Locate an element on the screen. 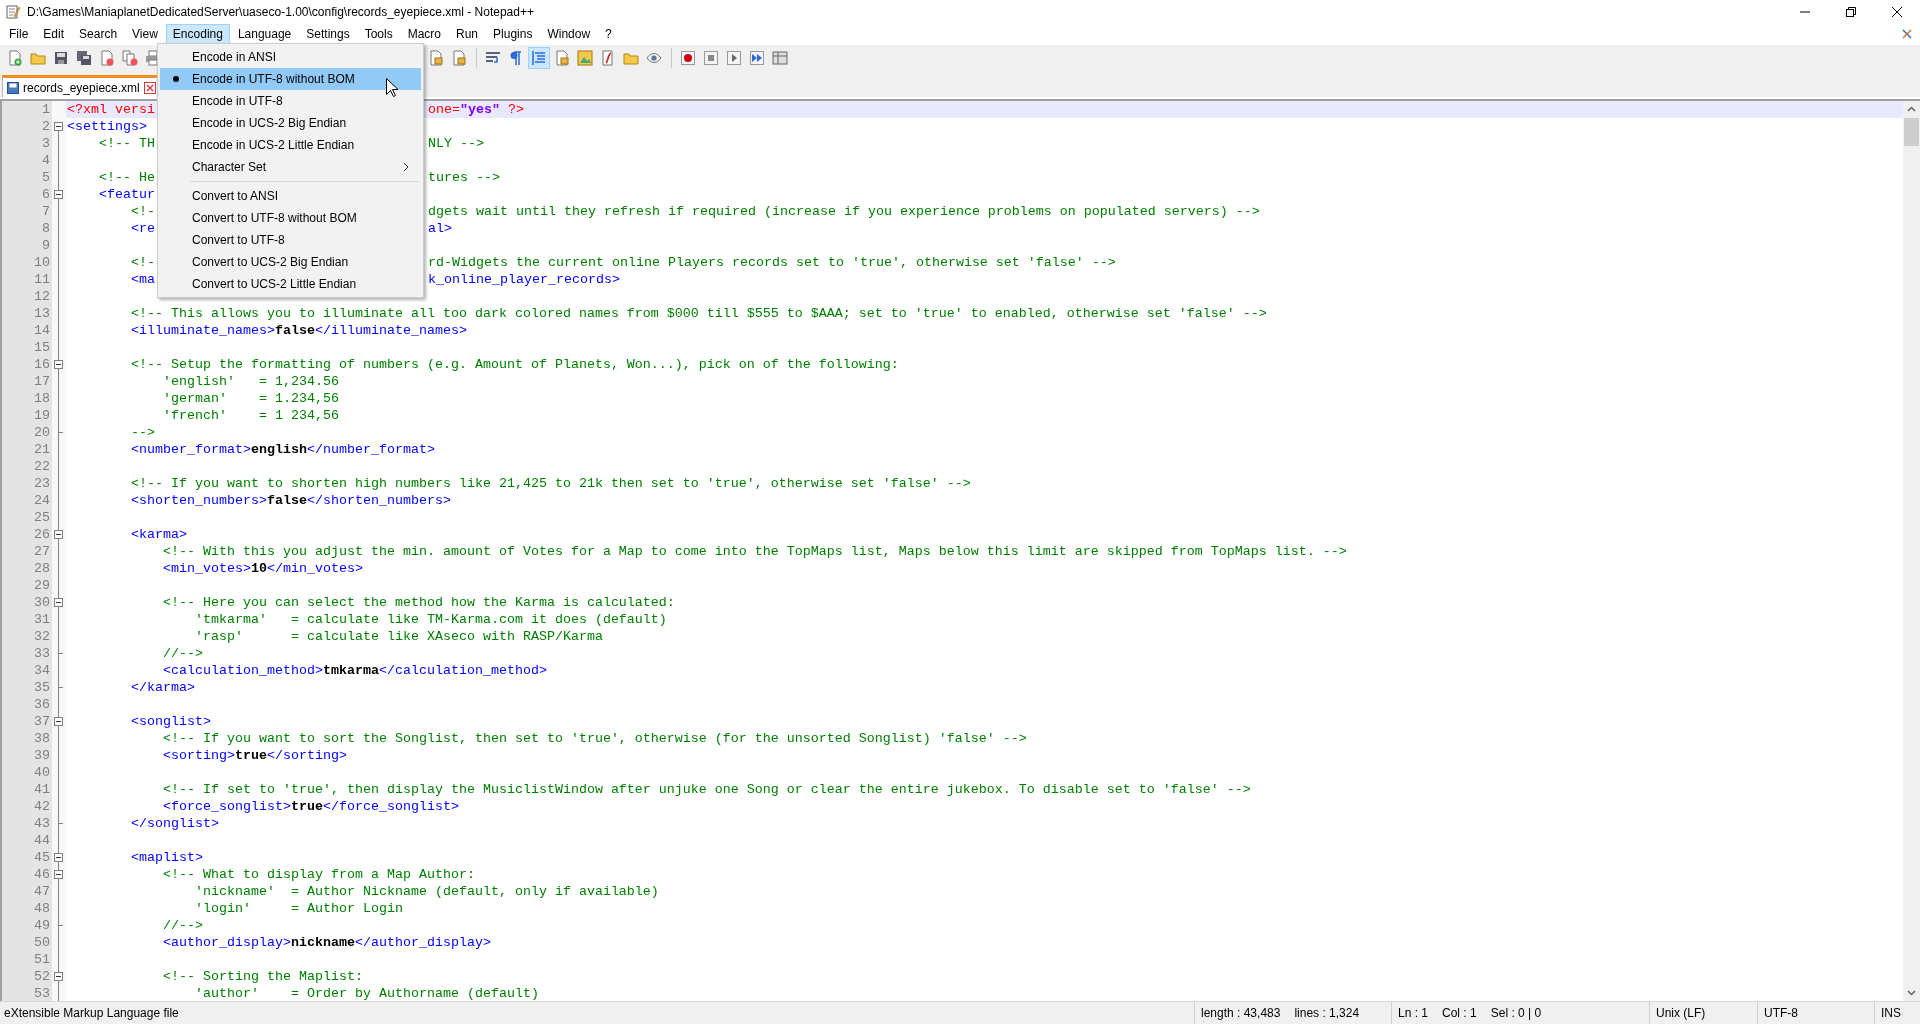  code-text: <!-- Setup the formatting of numbers (e.g. Amount of Planets, Won...), pick on of the following: is located at coordinates (514, 364).